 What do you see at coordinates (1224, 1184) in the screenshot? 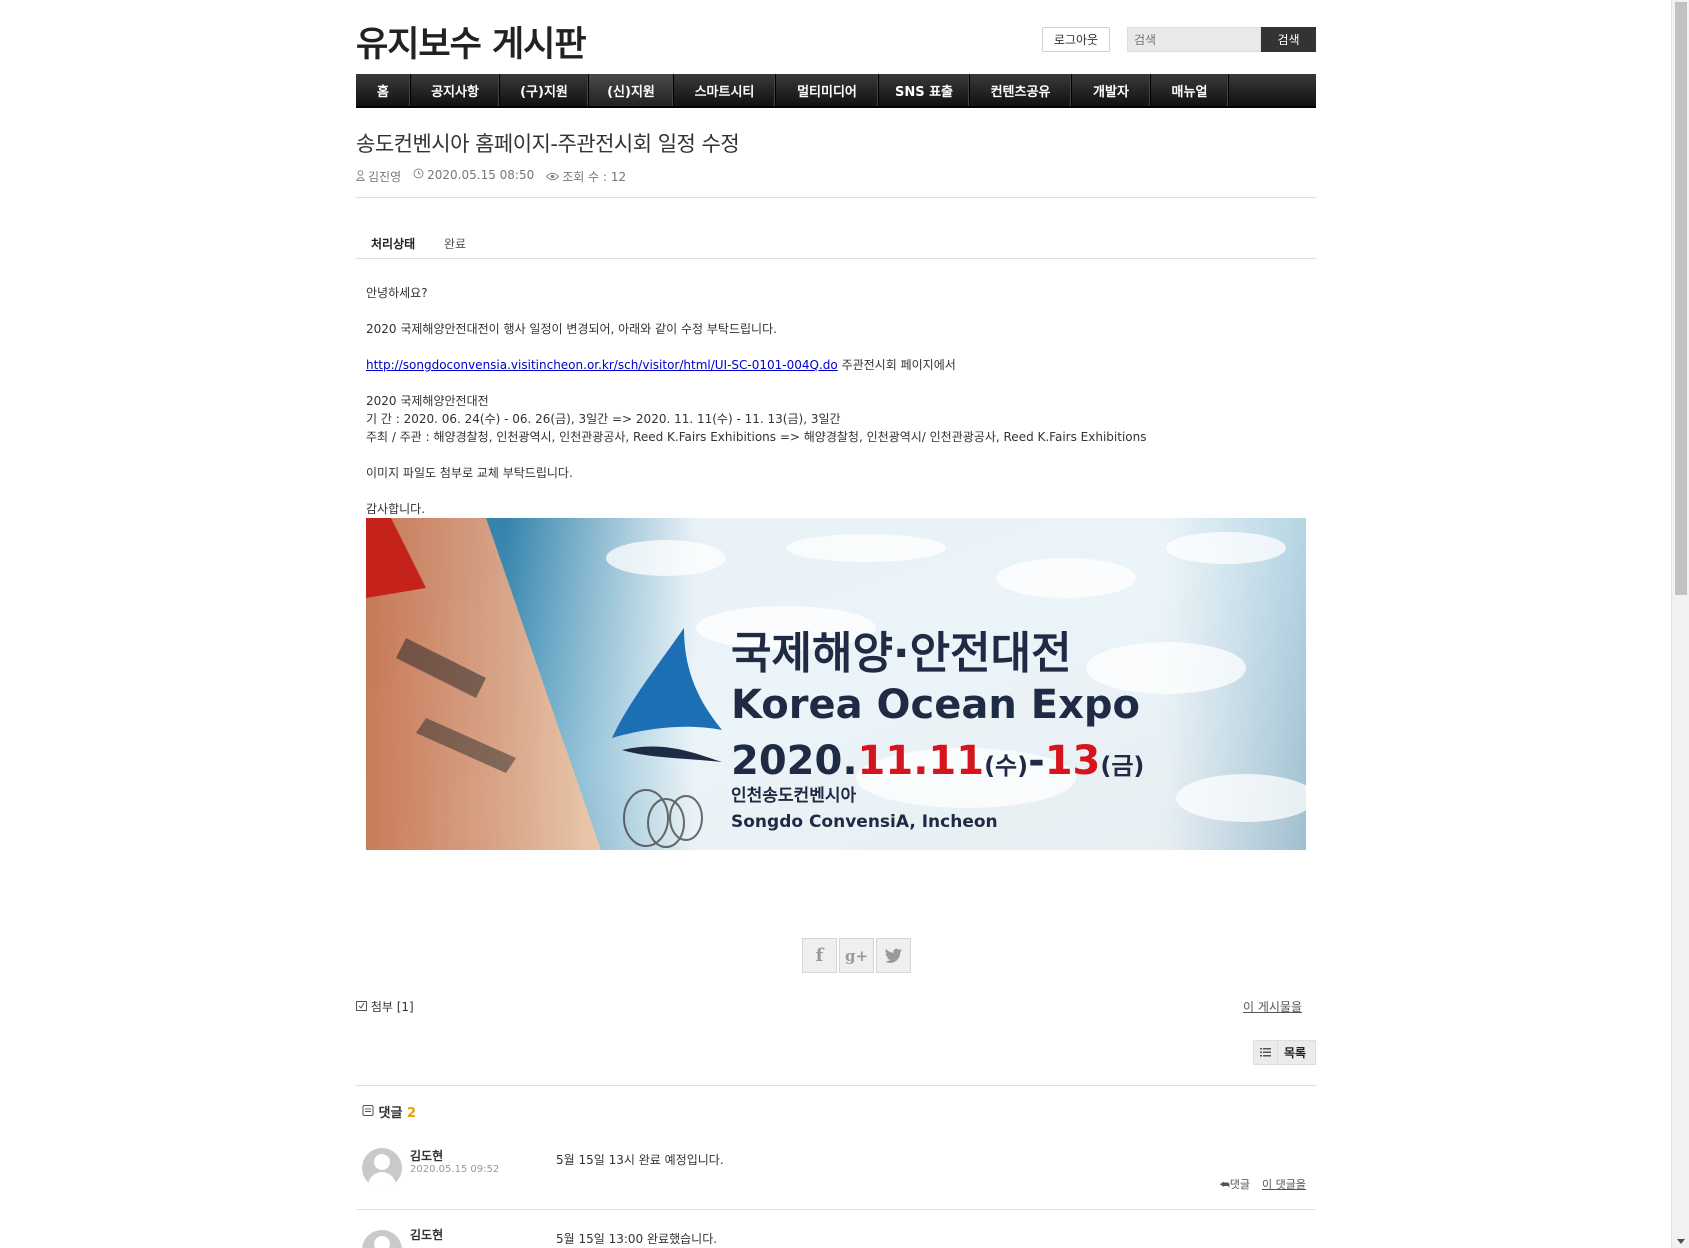
I see `reply-icon: ⮪` at bounding box center [1224, 1184].